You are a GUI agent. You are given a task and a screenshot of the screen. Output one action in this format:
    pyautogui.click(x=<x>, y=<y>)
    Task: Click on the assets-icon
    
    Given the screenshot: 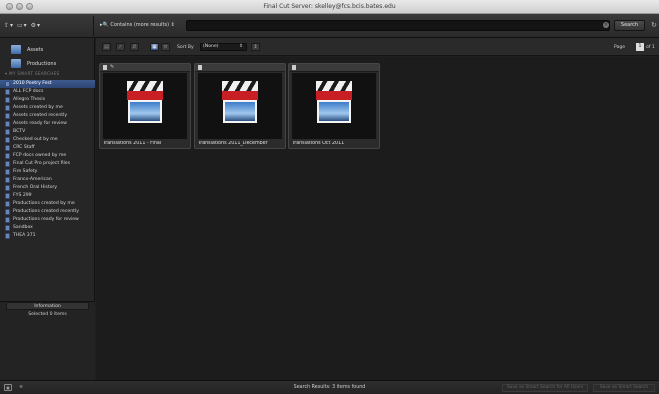 What is the action you would take?
    pyautogui.click(x=16, y=49)
    